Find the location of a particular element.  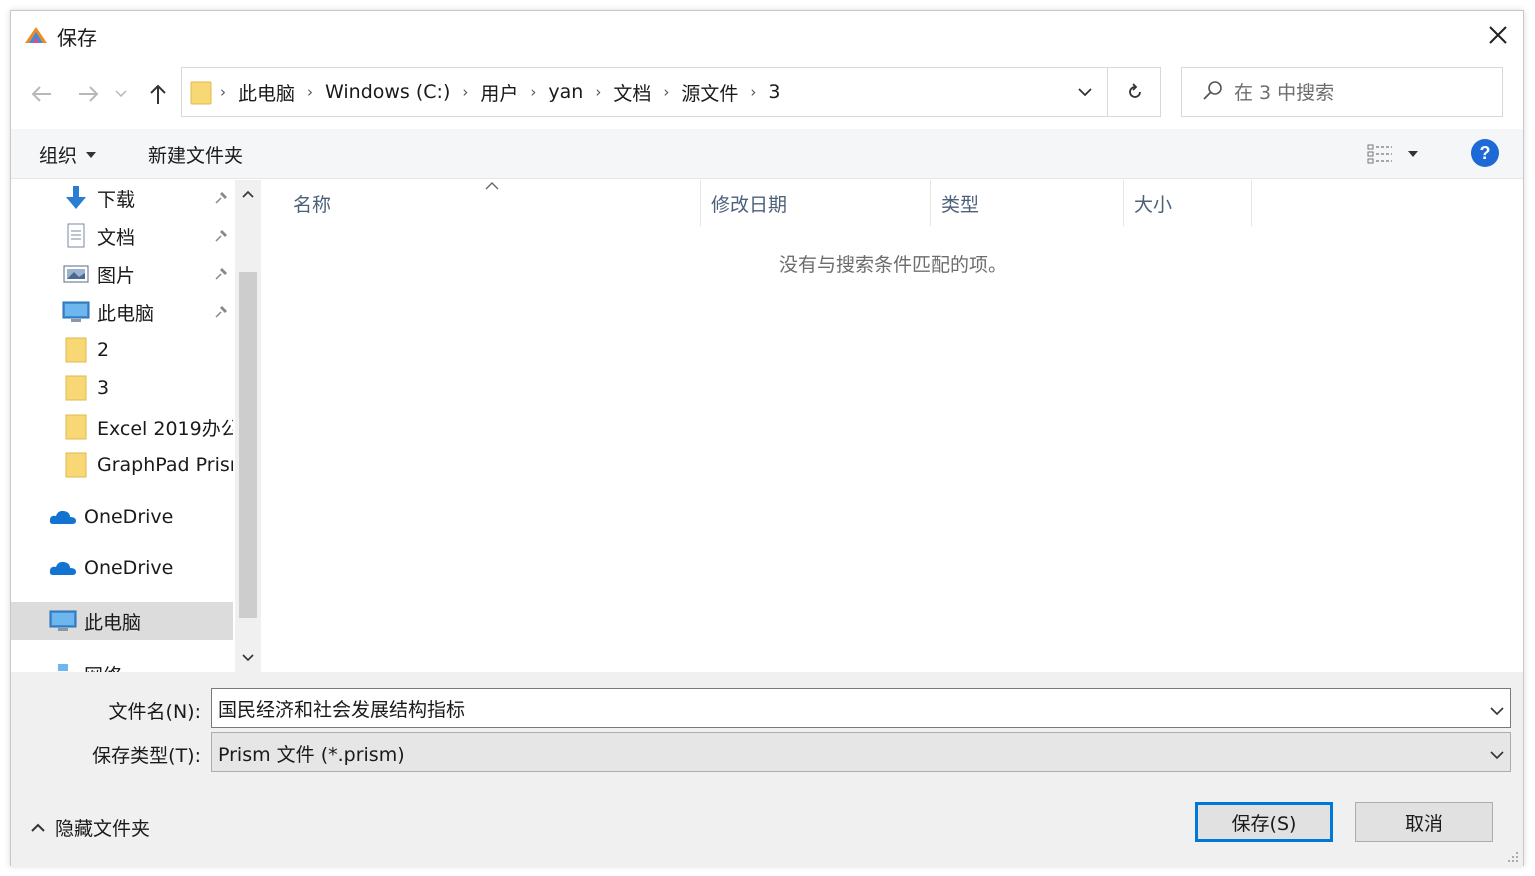

new-folder-button: 新建文件夹 is located at coordinates (195, 154).